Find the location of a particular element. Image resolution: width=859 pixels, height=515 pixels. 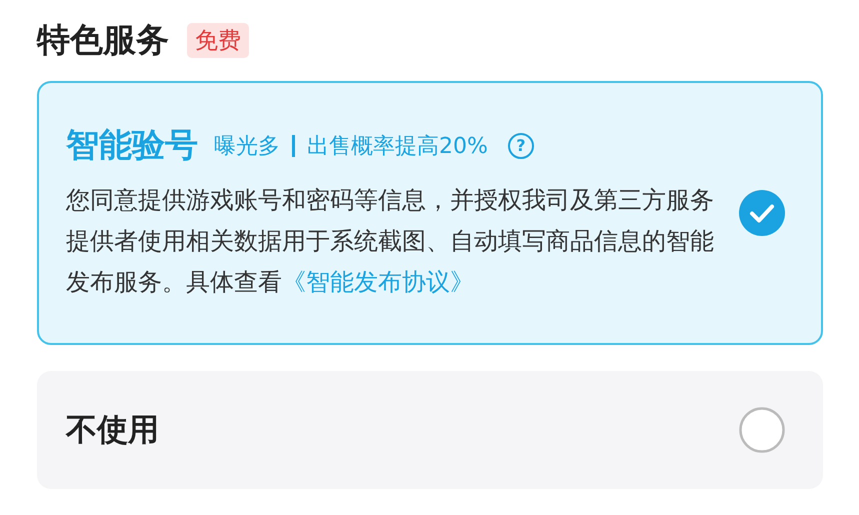

section-title: 特色服务 is located at coordinates (103, 40).